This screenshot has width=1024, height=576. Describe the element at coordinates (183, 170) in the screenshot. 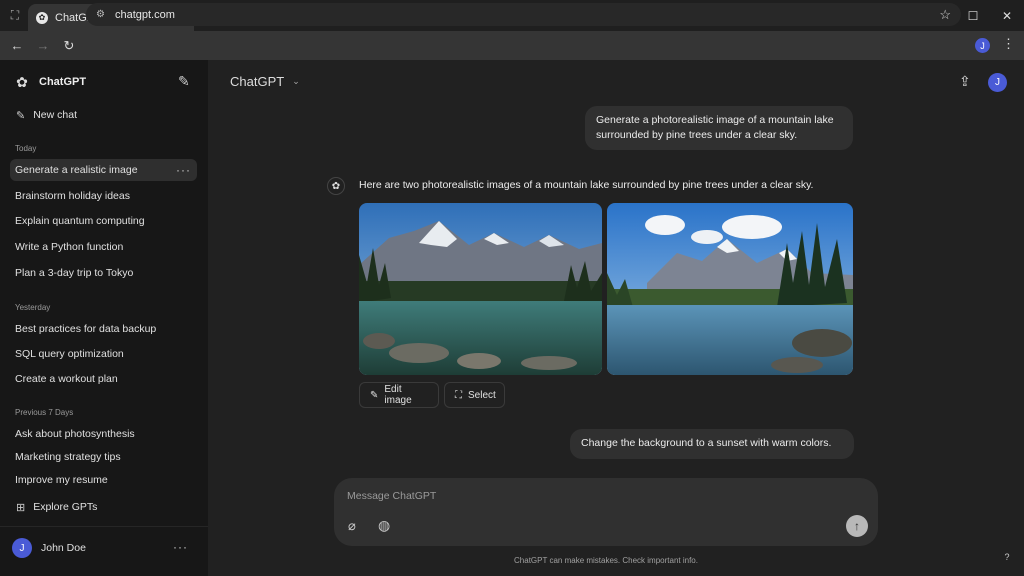

I see `item-options-icon: ···` at that location.